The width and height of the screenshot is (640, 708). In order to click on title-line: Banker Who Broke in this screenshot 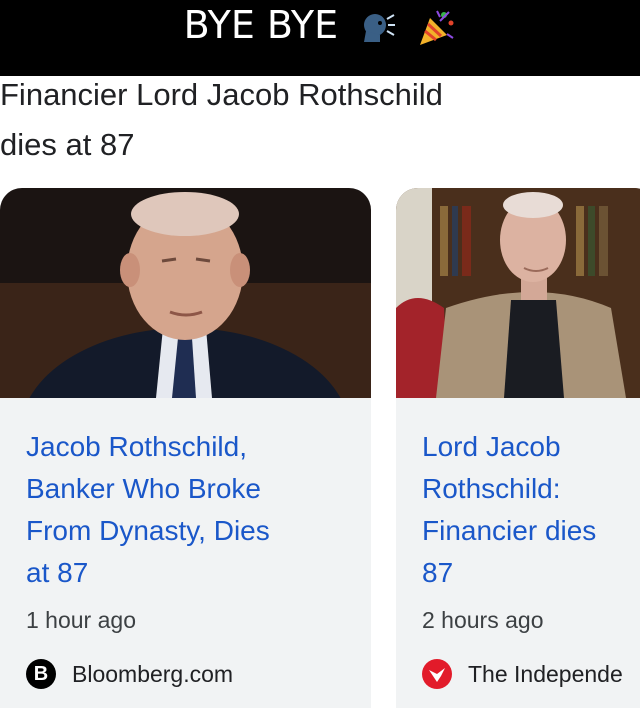, I will do `click(143, 488)`.